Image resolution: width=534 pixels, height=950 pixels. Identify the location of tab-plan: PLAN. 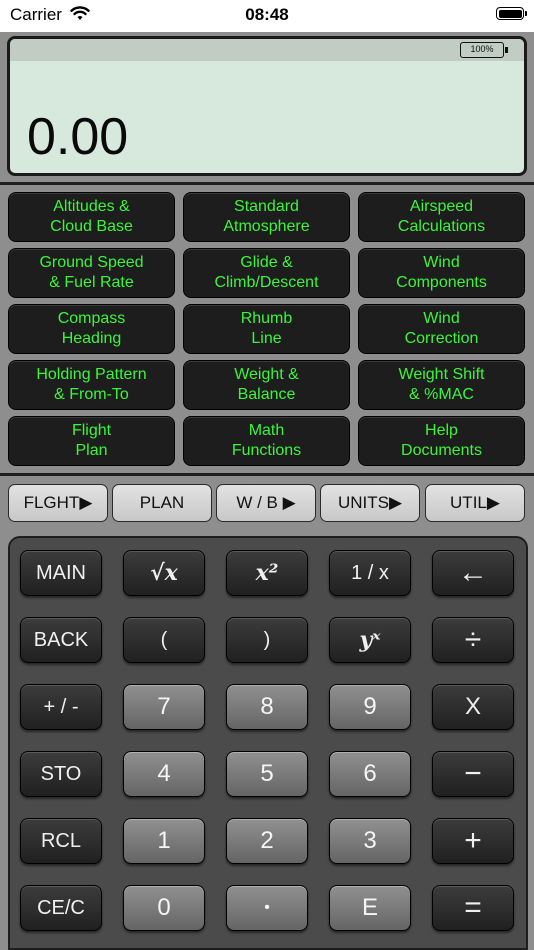
(162, 503).